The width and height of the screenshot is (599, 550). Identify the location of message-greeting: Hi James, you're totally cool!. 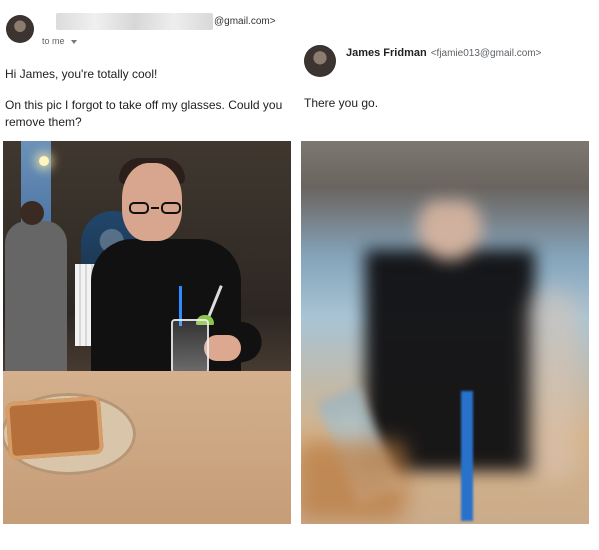
(81, 74).